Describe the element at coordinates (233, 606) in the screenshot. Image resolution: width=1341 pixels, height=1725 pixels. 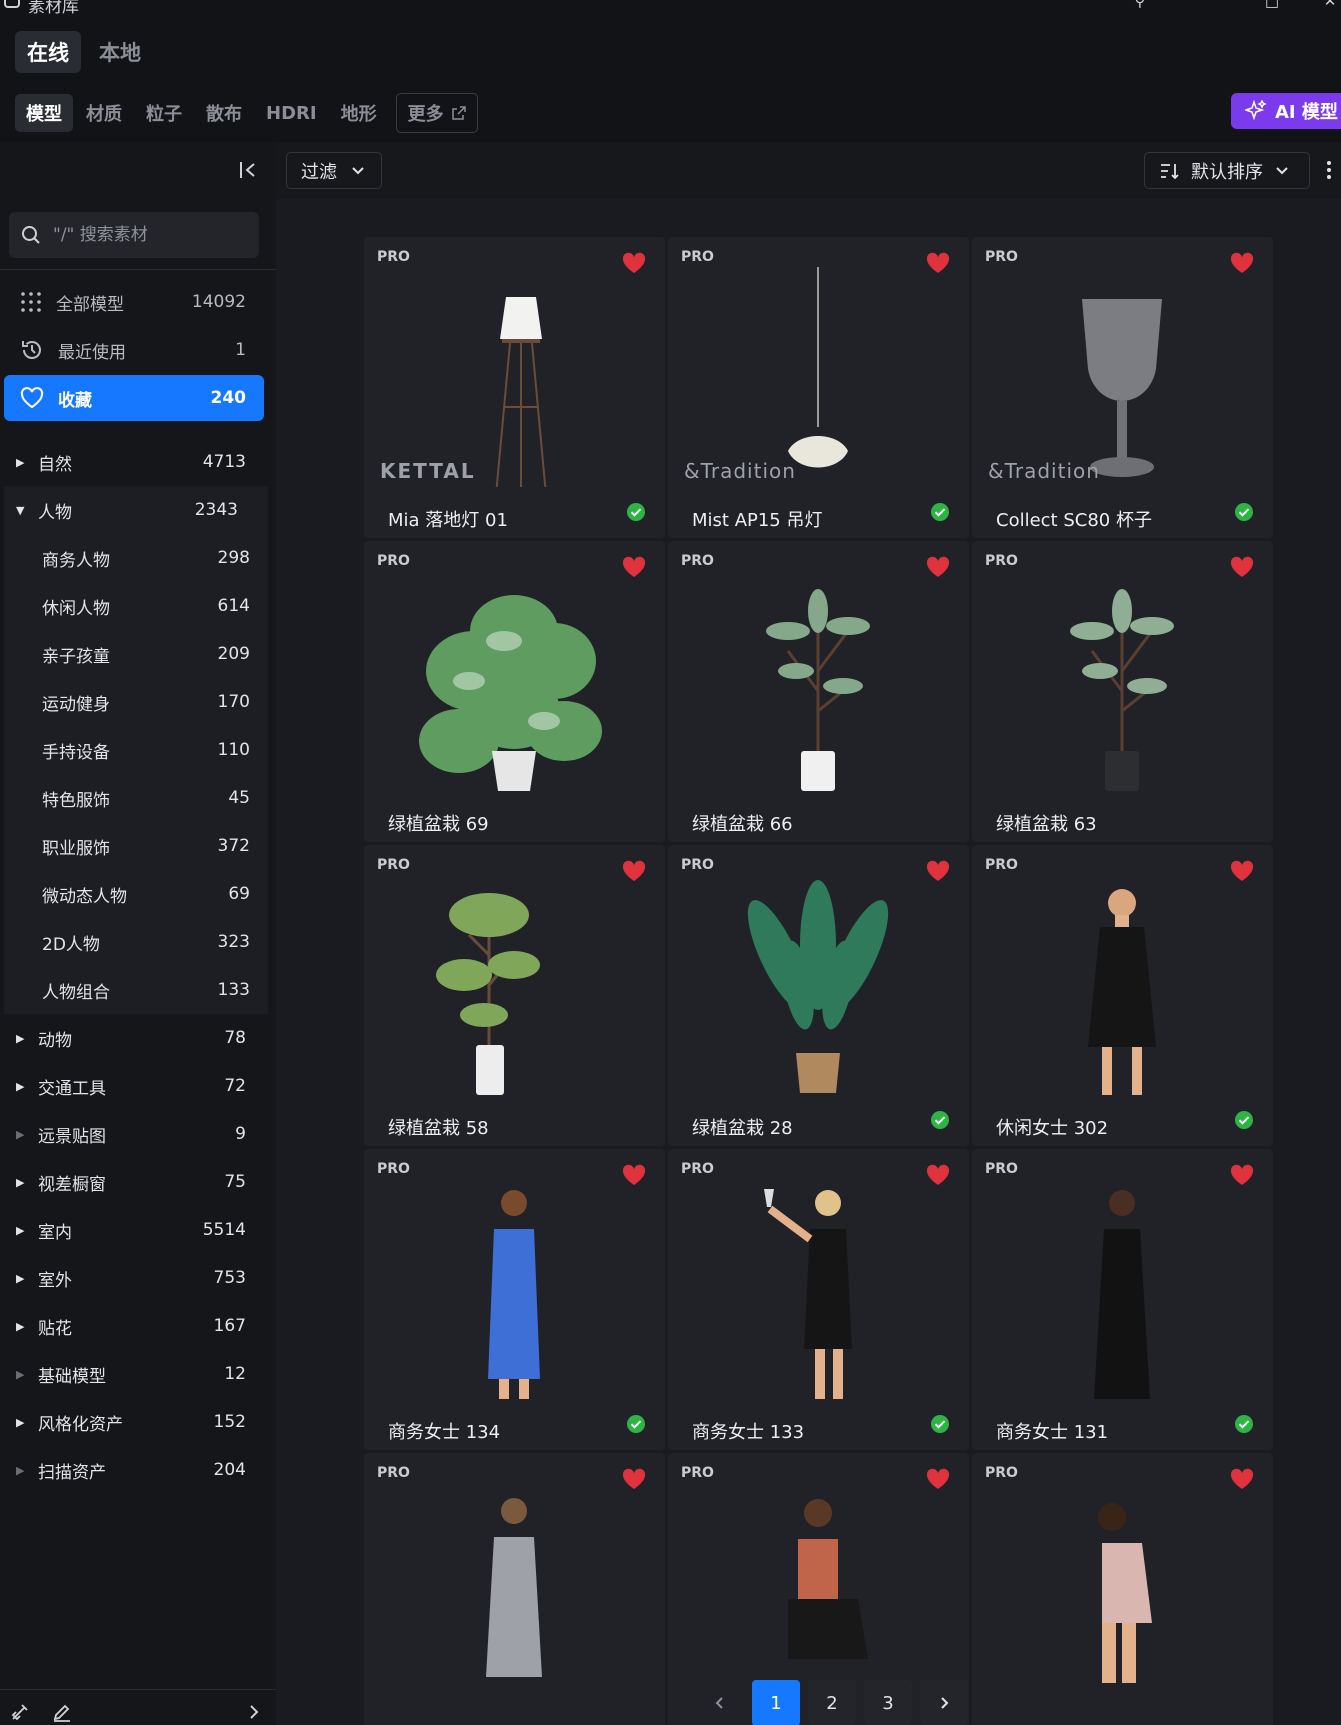
I see `tree-subitem-count: 614` at that location.